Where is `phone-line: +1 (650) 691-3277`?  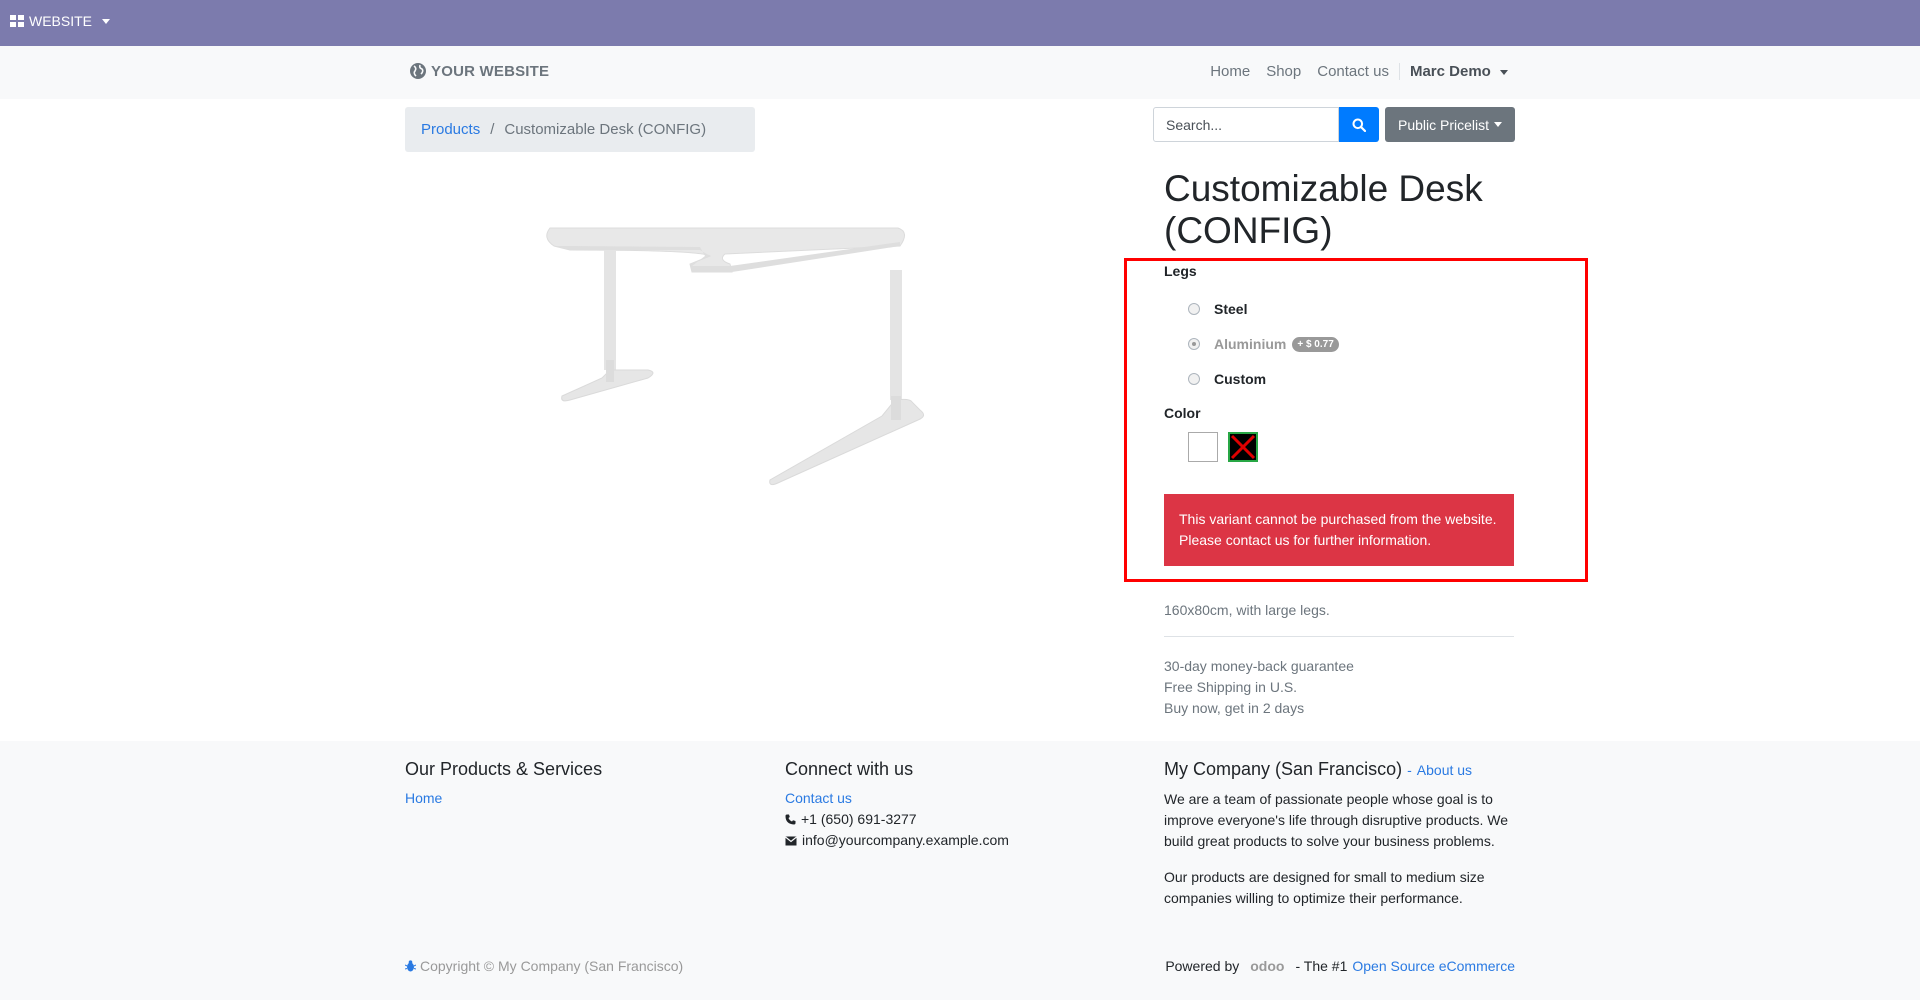 phone-line: +1 (650) 691-3277 is located at coordinates (965, 819).